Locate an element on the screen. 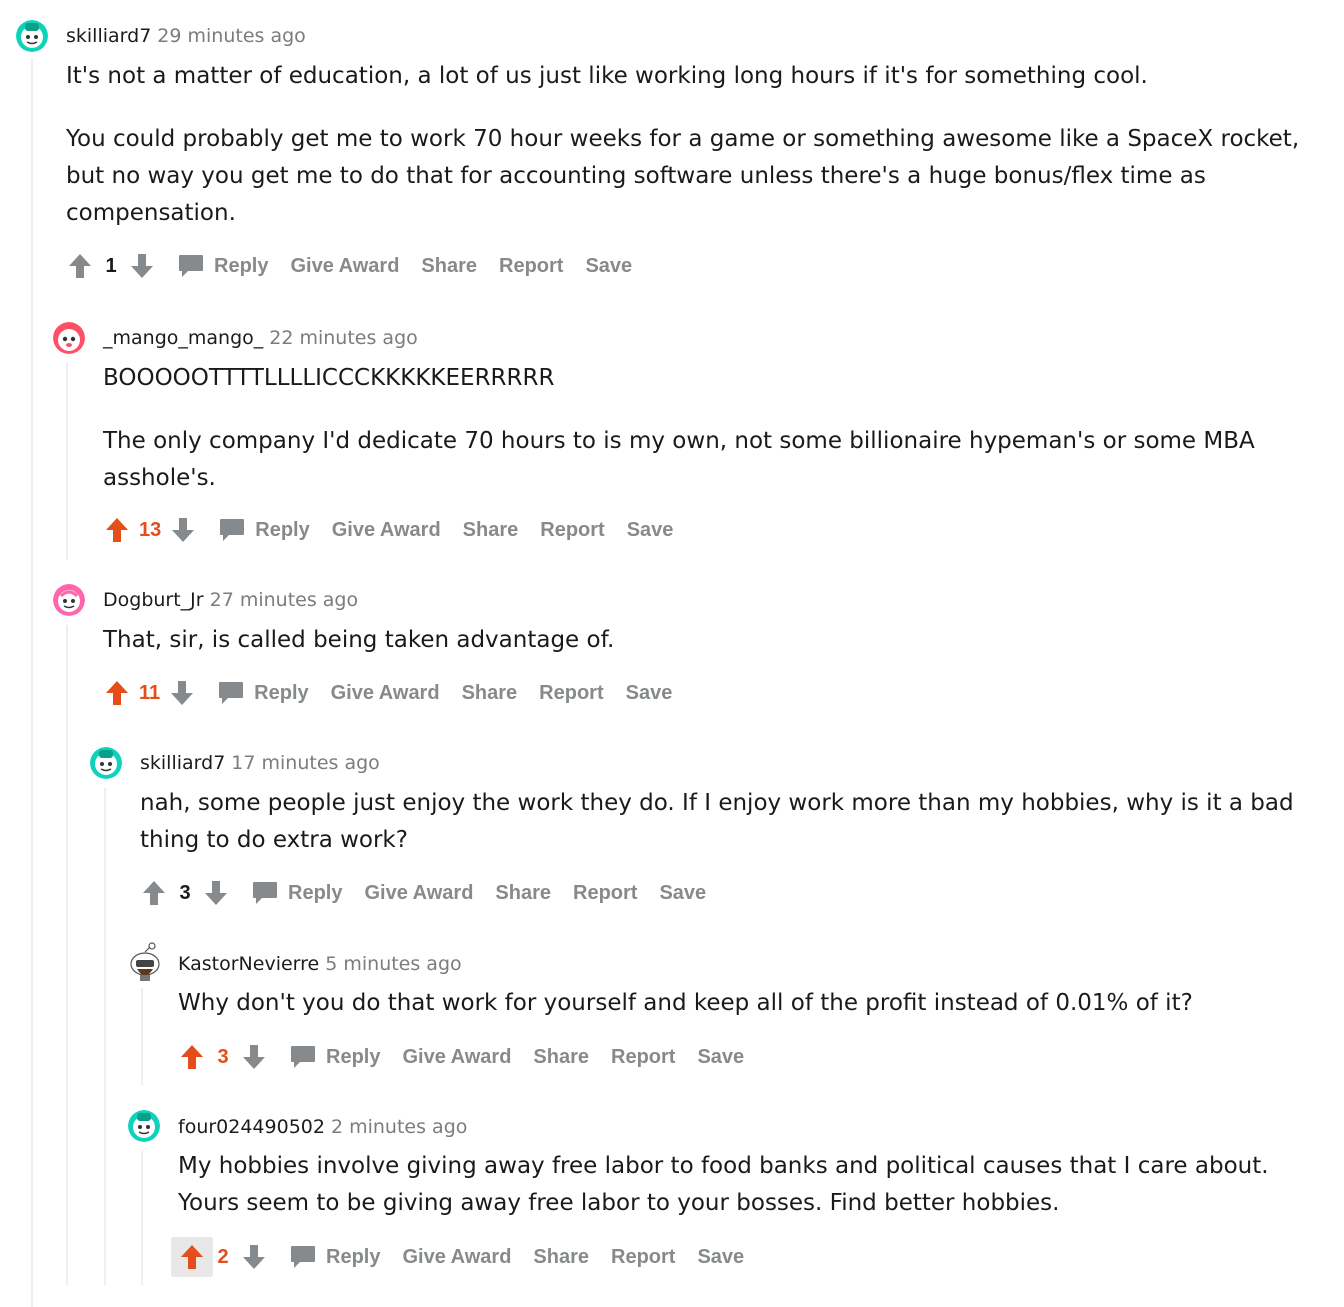  comment-meta: skilliard7 17 minutes ago is located at coordinates (260, 763).